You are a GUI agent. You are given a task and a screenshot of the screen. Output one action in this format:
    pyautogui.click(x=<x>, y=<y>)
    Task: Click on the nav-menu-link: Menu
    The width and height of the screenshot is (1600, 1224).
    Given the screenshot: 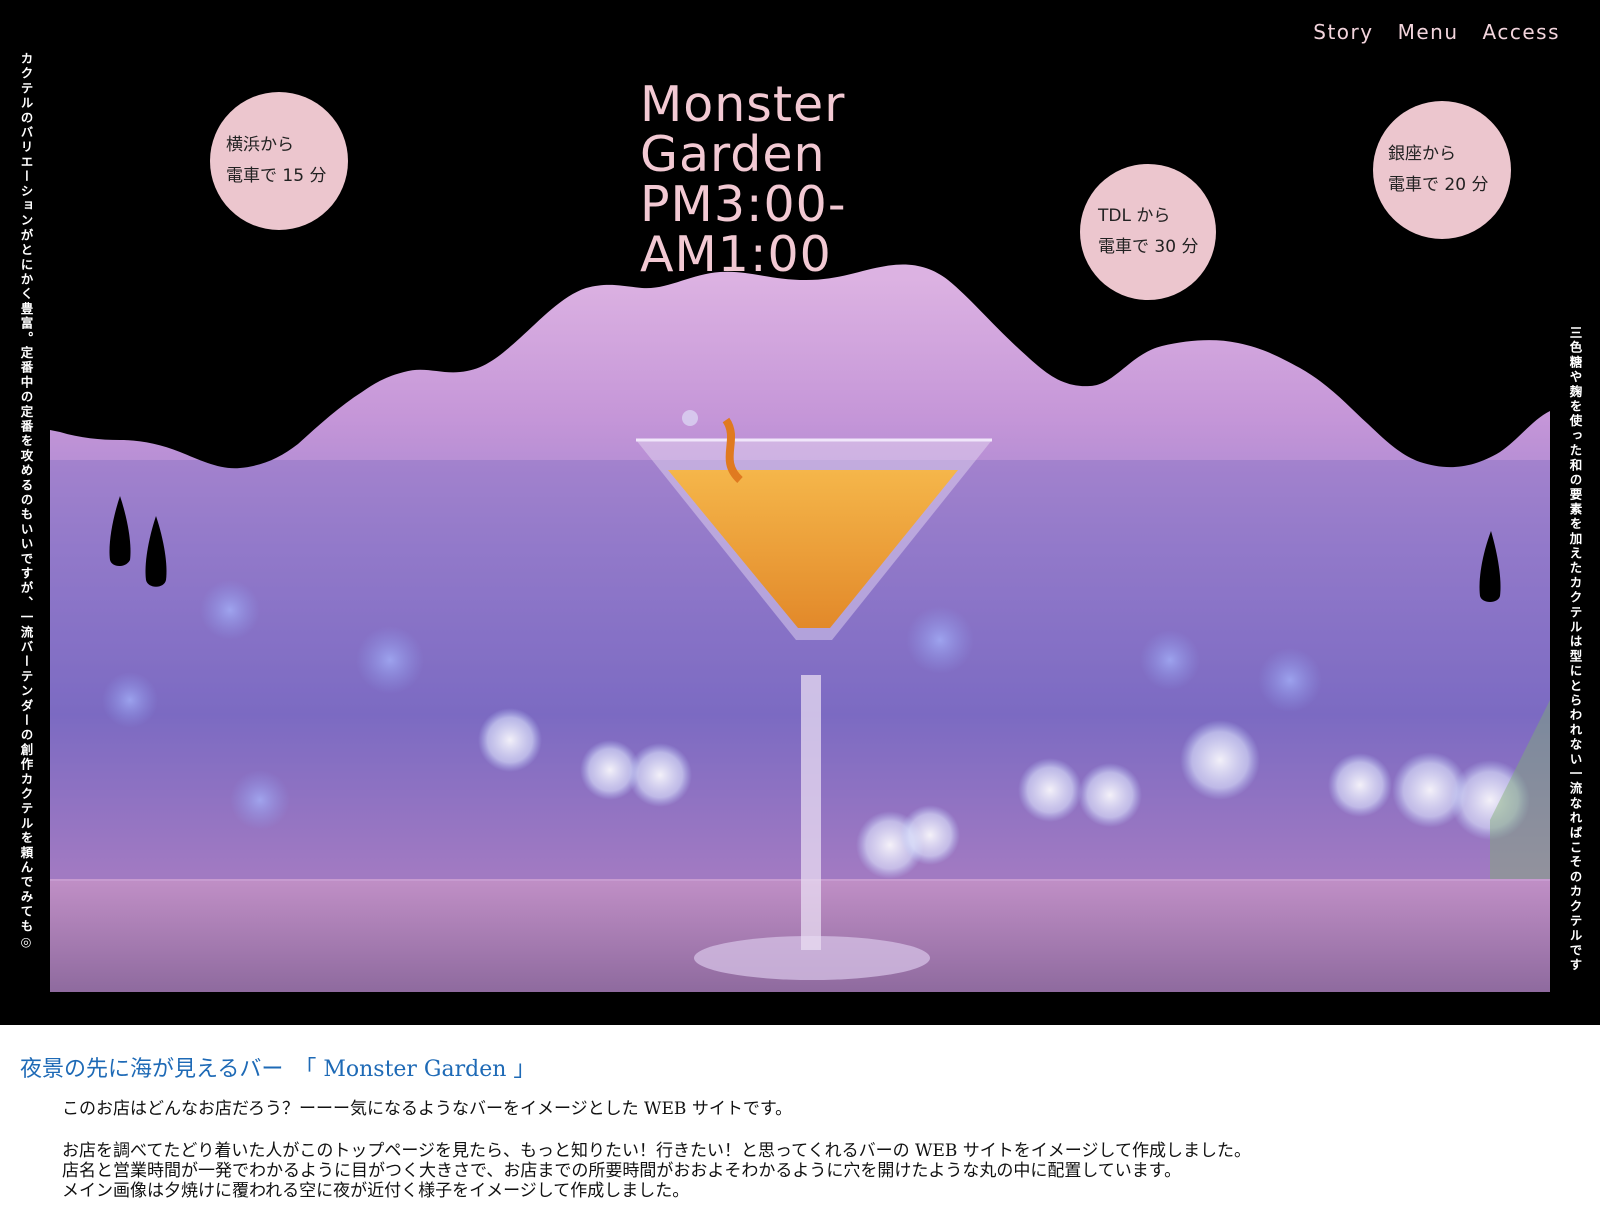 What is the action you would take?
    pyautogui.click(x=1428, y=32)
    